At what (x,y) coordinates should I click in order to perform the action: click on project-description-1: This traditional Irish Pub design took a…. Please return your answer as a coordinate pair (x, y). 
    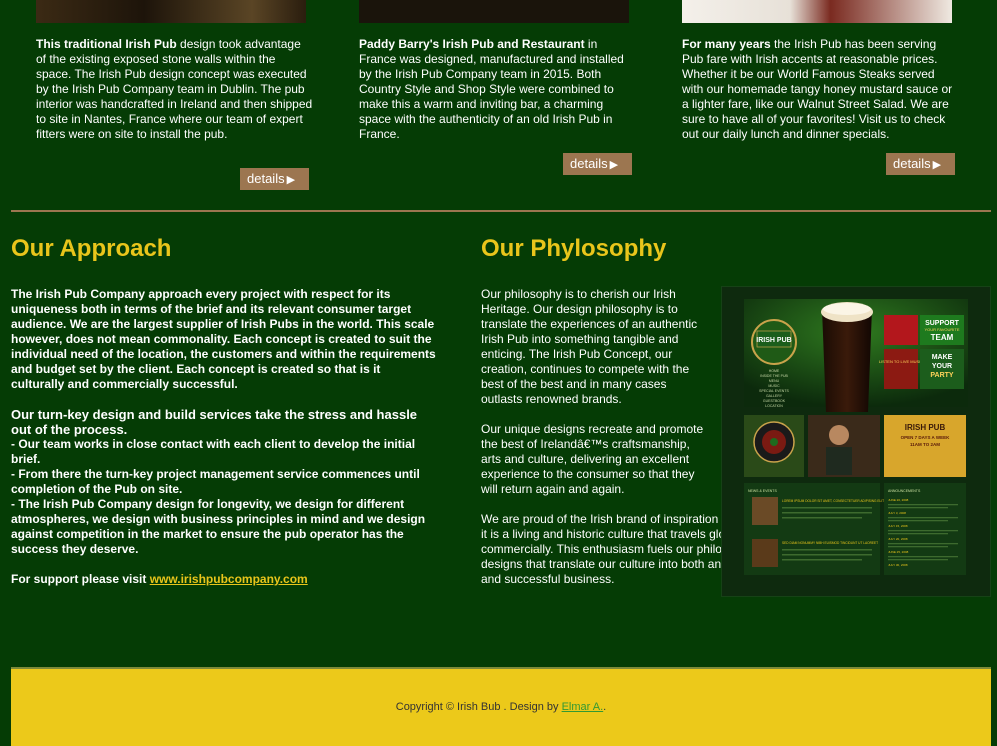
    Looking at the image, I should click on (175, 89).